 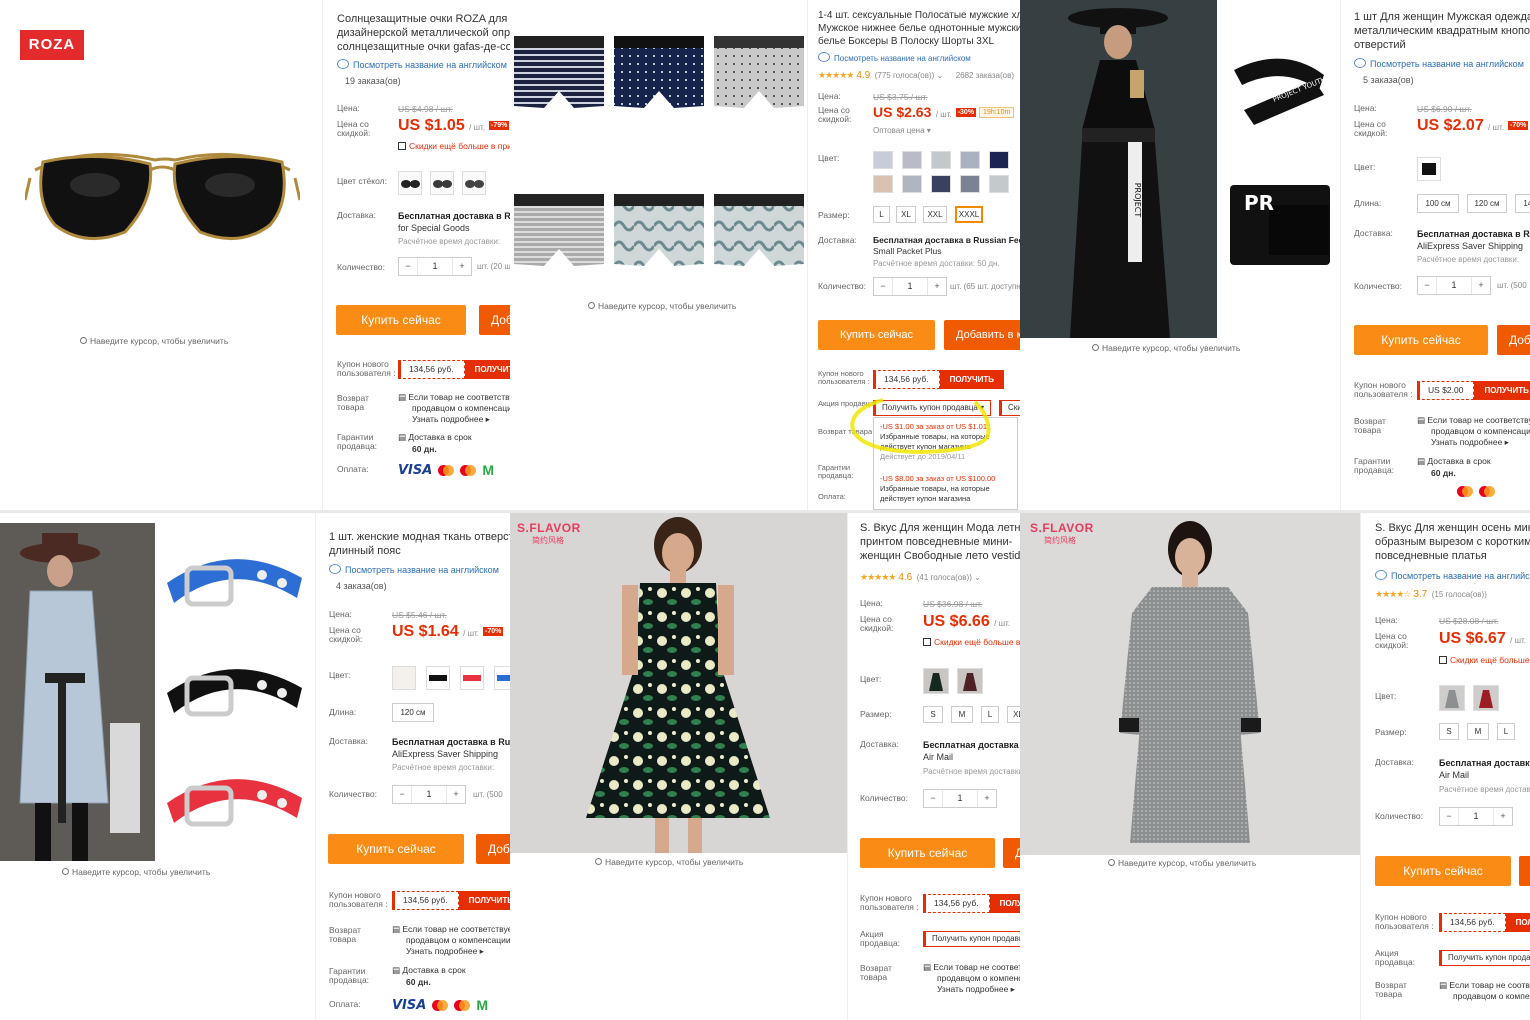 I want to click on product-title-line: женщин Свободные лето vestidos, so click(x=940, y=556).